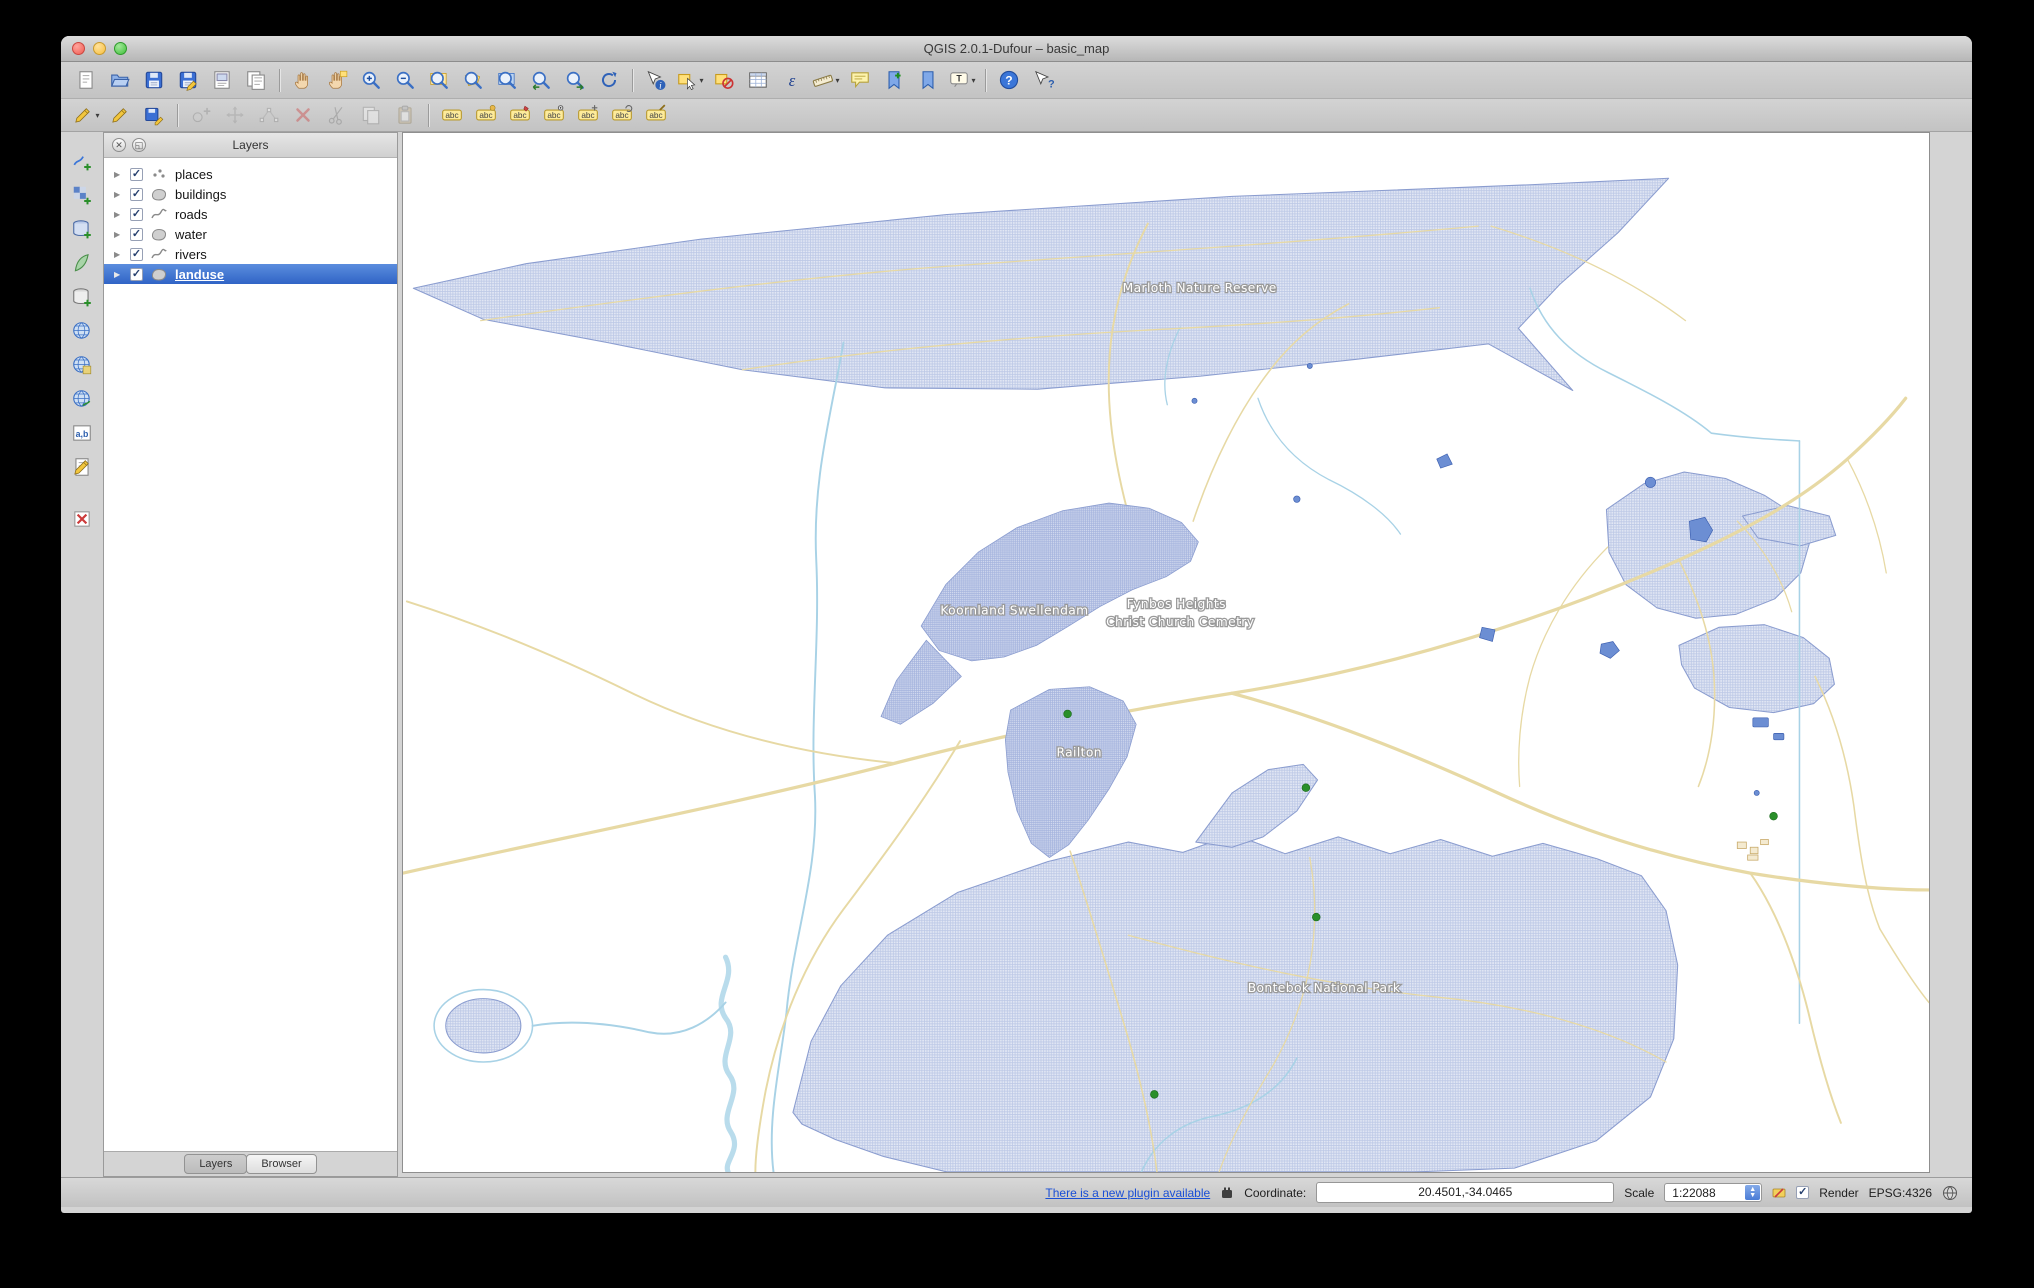 The image size is (2034, 1288). Describe the element at coordinates (201, 194) in the screenshot. I see `layer-label: buildings` at that location.